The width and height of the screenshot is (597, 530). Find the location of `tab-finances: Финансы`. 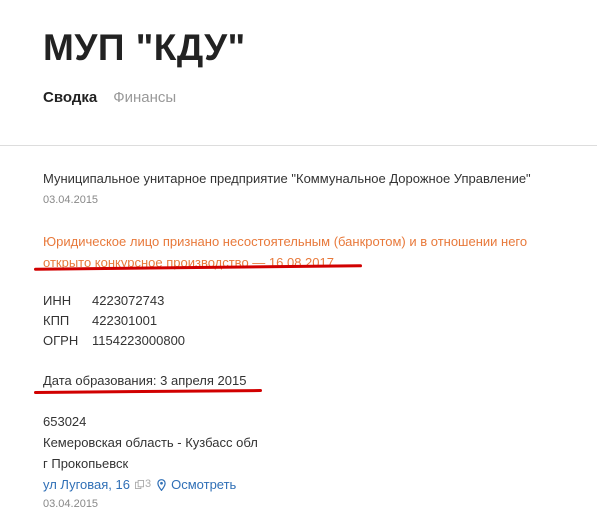

tab-finances: Финансы is located at coordinates (144, 97).